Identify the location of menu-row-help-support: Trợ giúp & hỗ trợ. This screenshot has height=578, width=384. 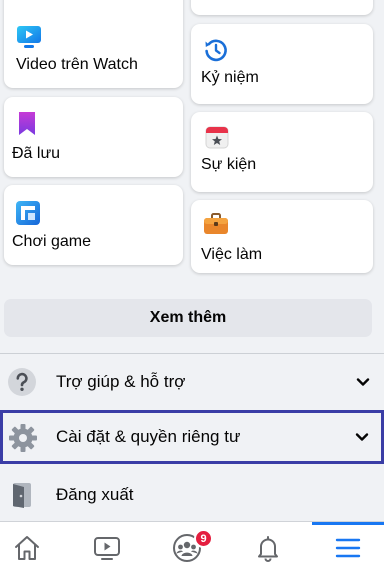
(192, 382).